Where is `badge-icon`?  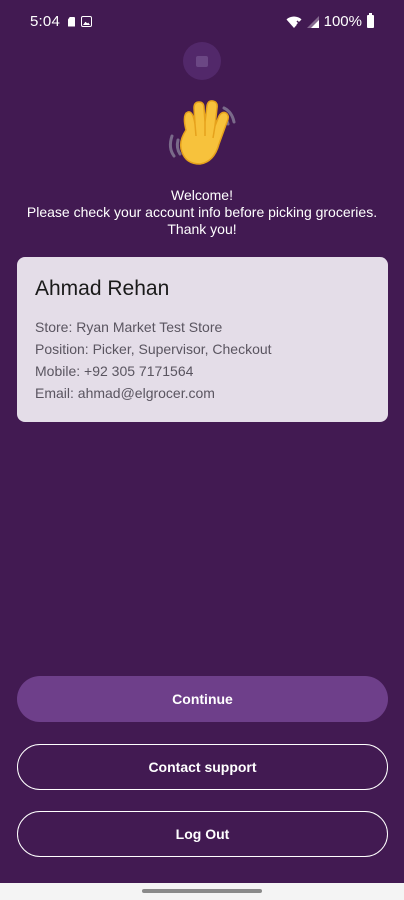
badge-icon is located at coordinates (202, 61).